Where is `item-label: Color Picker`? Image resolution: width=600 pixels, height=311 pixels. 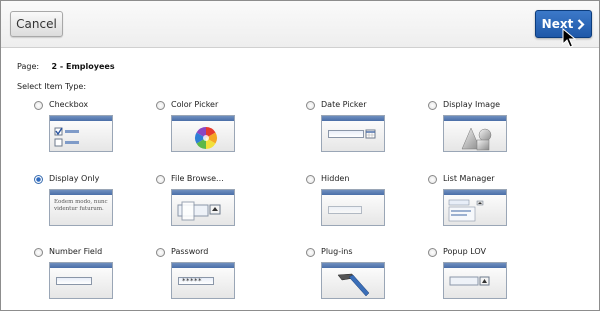
item-label: Color Picker is located at coordinates (194, 104).